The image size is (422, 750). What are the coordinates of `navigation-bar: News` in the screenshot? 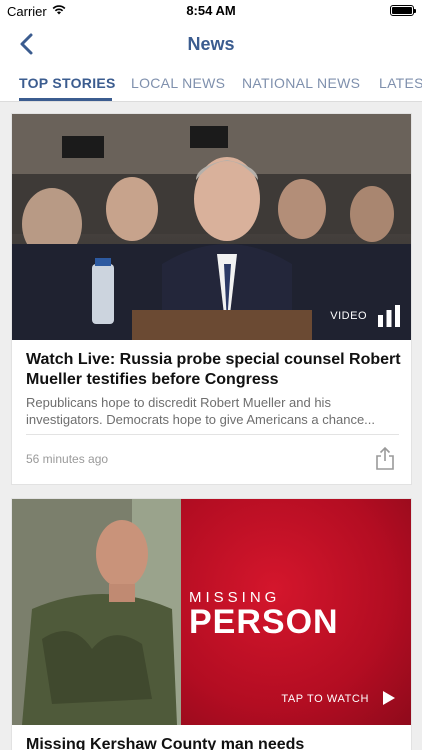 It's located at (211, 44).